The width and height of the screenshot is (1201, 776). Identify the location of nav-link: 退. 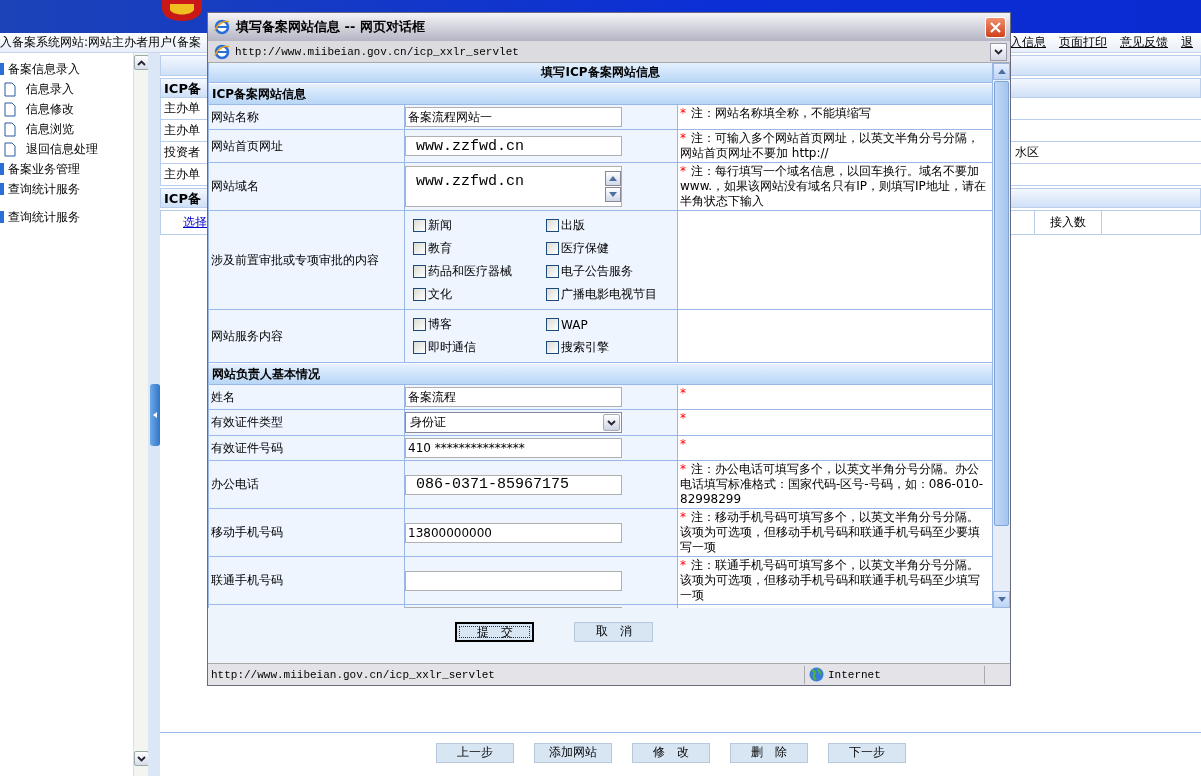
(1187, 42).